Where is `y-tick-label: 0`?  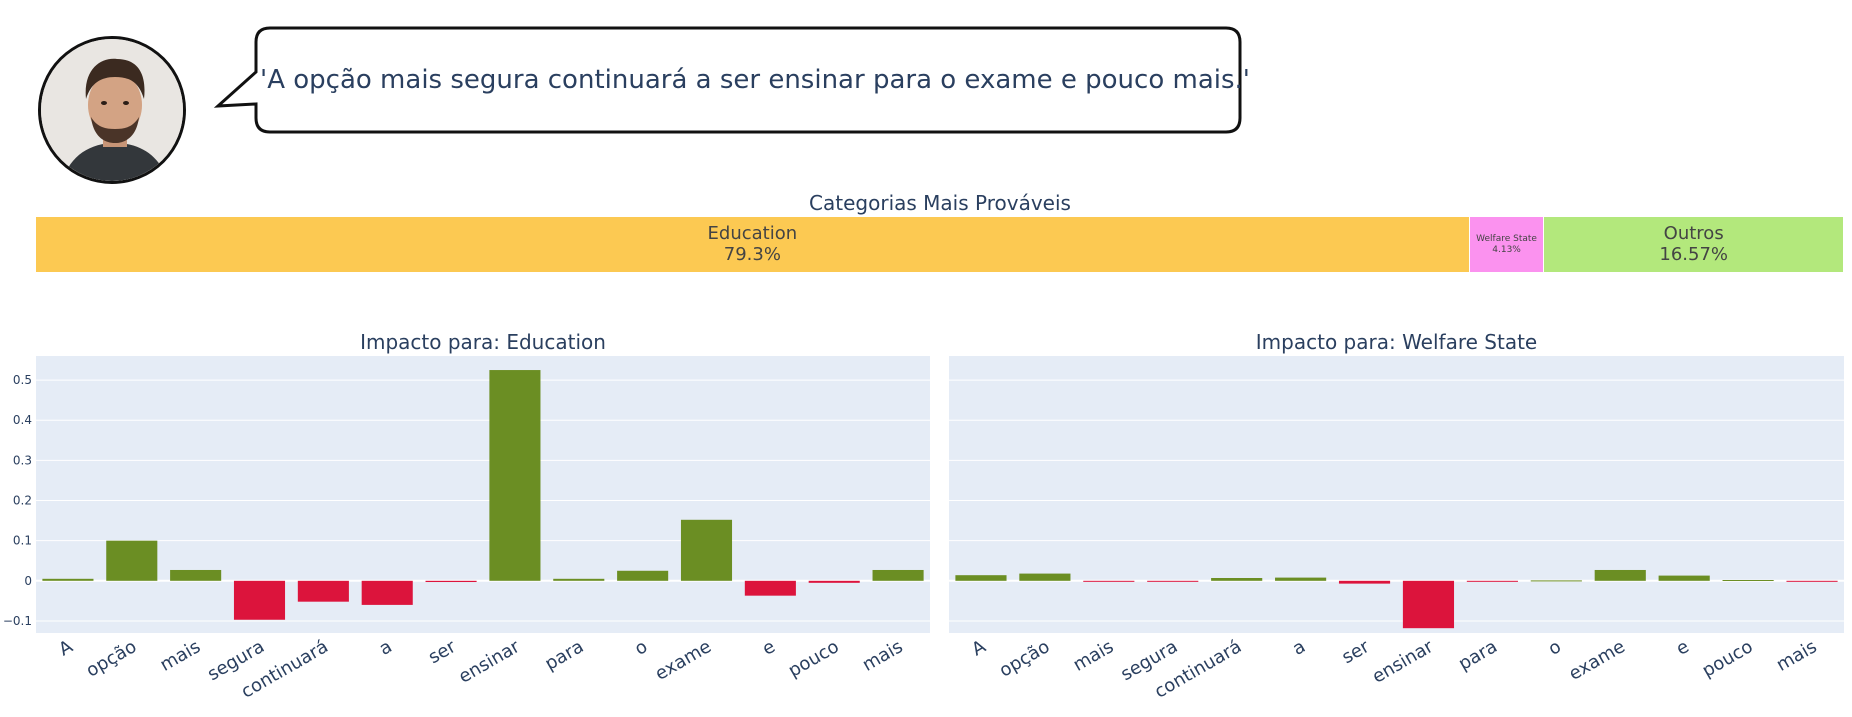 y-tick-label: 0 is located at coordinates (28, 581).